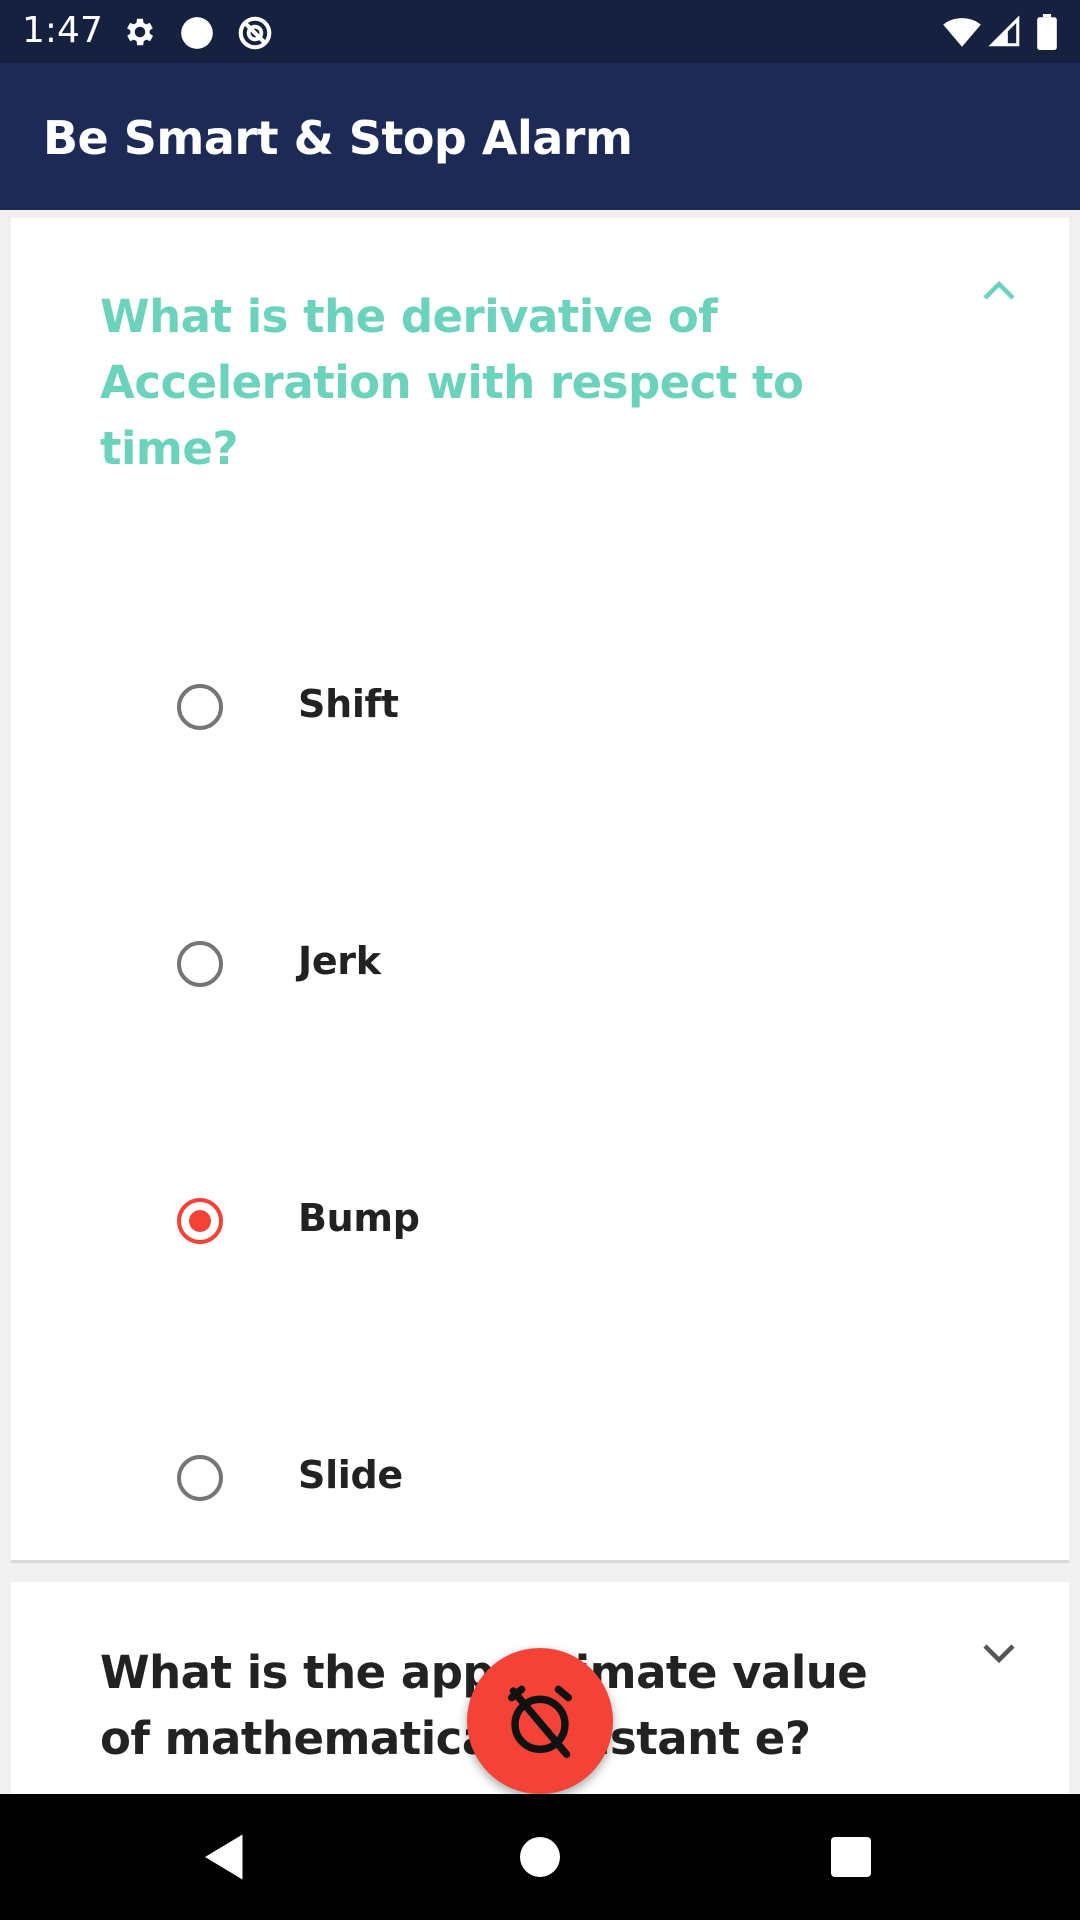 This screenshot has height=1920, width=1080. Describe the element at coordinates (546, 1219) in the screenshot. I see `option-bump: Bump` at that location.